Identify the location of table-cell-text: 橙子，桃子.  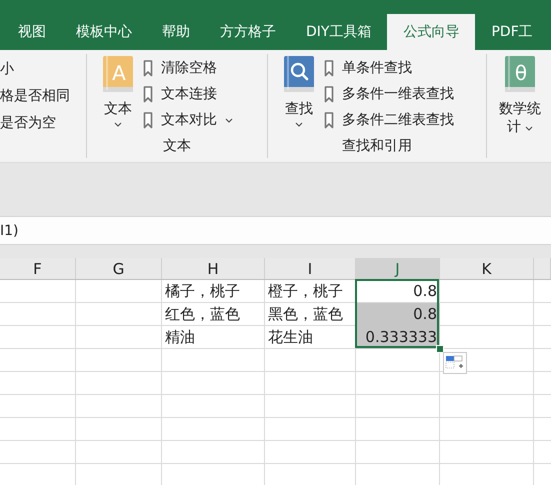
(305, 291).